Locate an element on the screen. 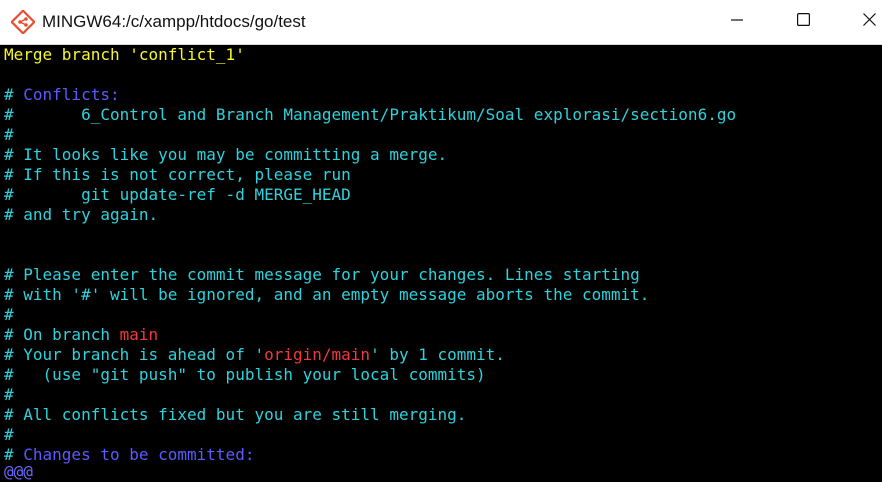  minimize-icon is located at coordinates (737, 22).